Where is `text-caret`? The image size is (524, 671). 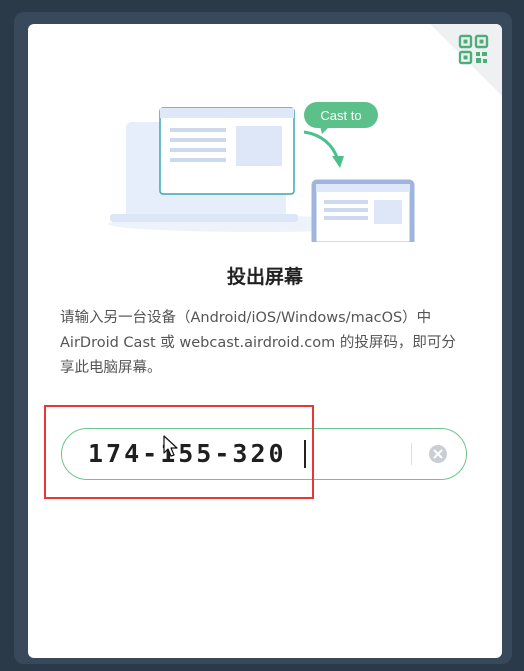
text-caret is located at coordinates (305, 454).